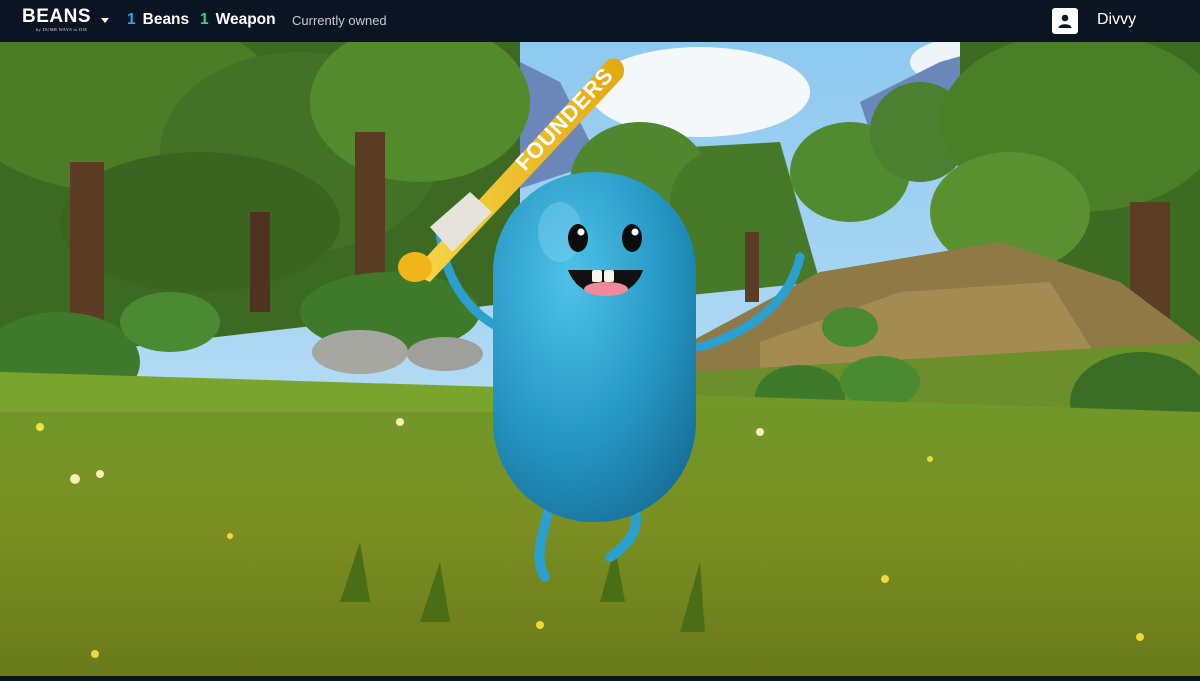  What do you see at coordinates (1065, 21) in the screenshot?
I see `user-icon` at bounding box center [1065, 21].